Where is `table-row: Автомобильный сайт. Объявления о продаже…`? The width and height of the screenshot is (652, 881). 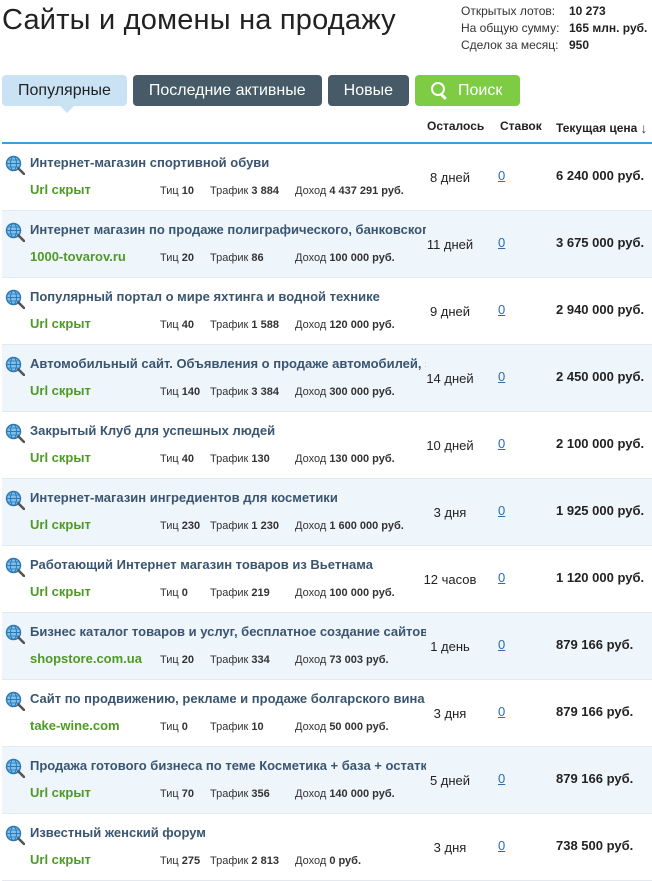 table-row: Автомобильный сайт. Объявления о продаже… is located at coordinates (327, 378).